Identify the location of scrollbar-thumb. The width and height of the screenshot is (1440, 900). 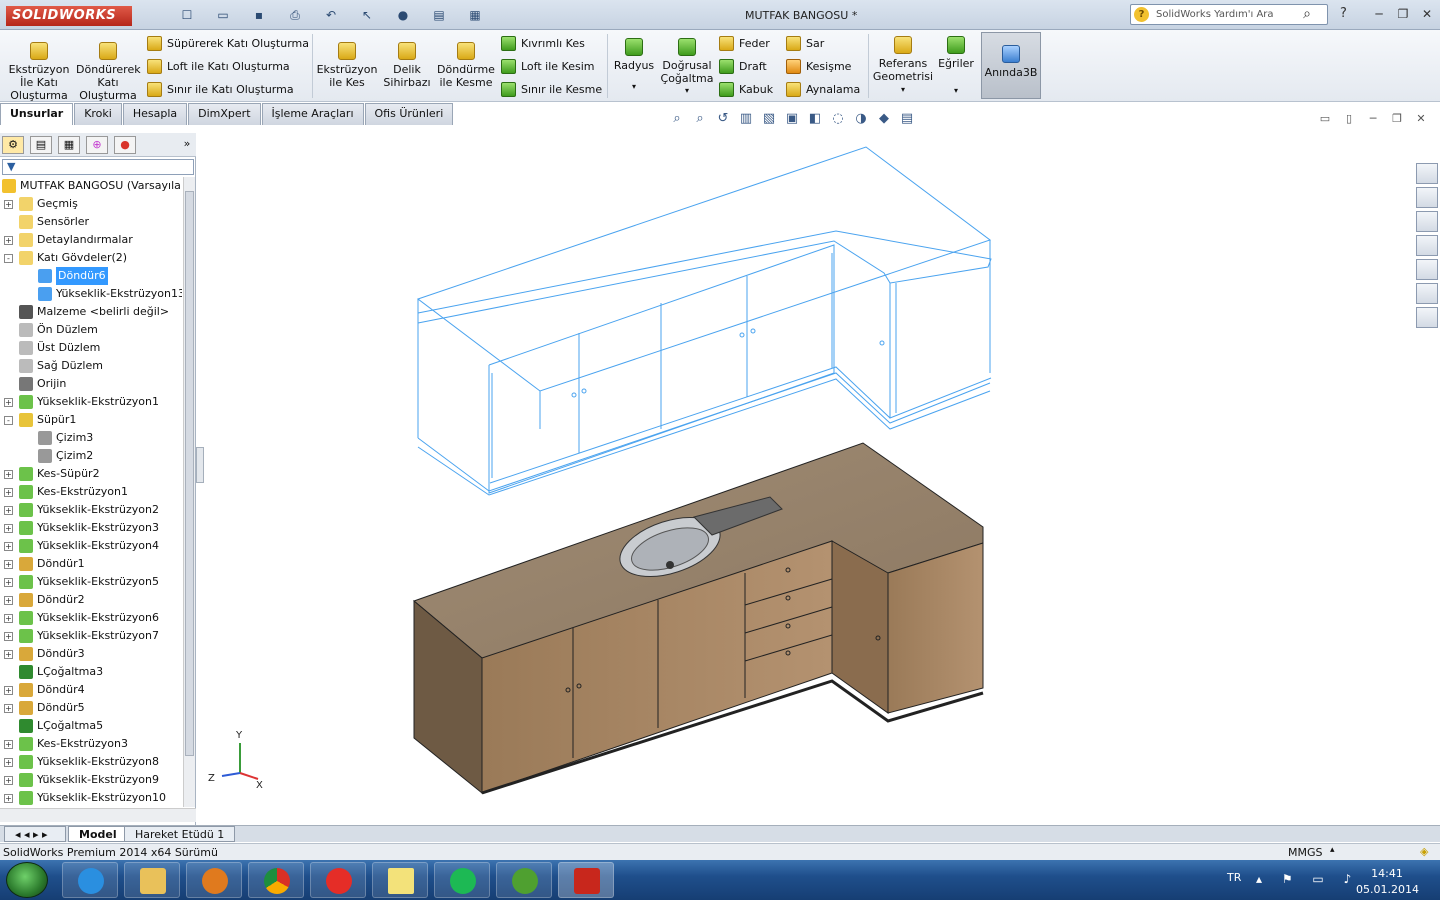
(189, 473).